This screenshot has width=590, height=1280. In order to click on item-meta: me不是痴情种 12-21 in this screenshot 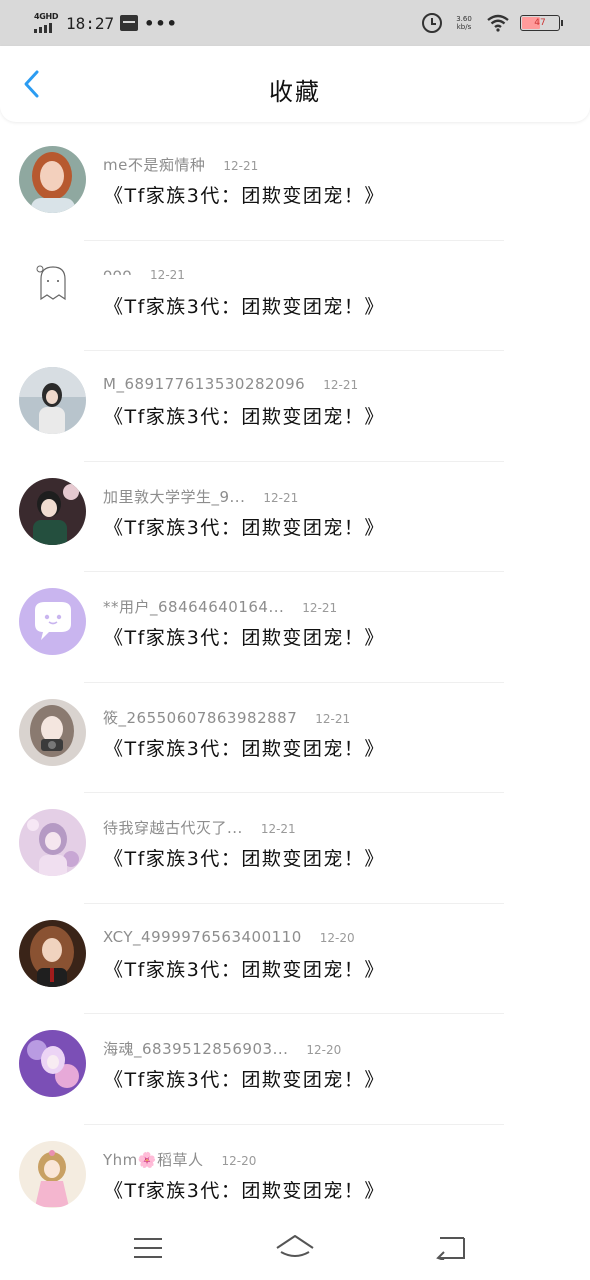, I will do `click(180, 164)`.